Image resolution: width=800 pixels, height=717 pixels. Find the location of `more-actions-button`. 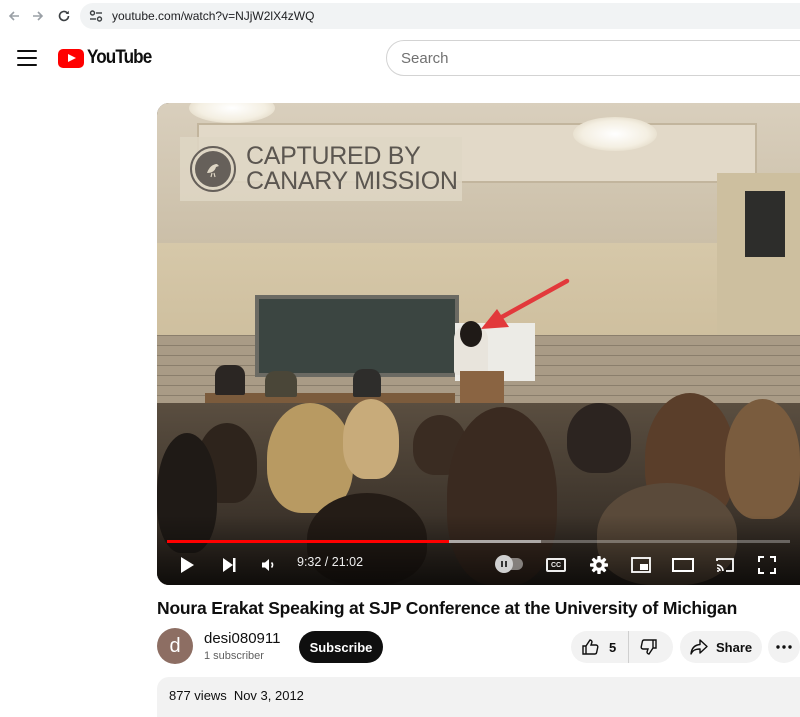

more-actions-button is located at coordinates (784, 647).